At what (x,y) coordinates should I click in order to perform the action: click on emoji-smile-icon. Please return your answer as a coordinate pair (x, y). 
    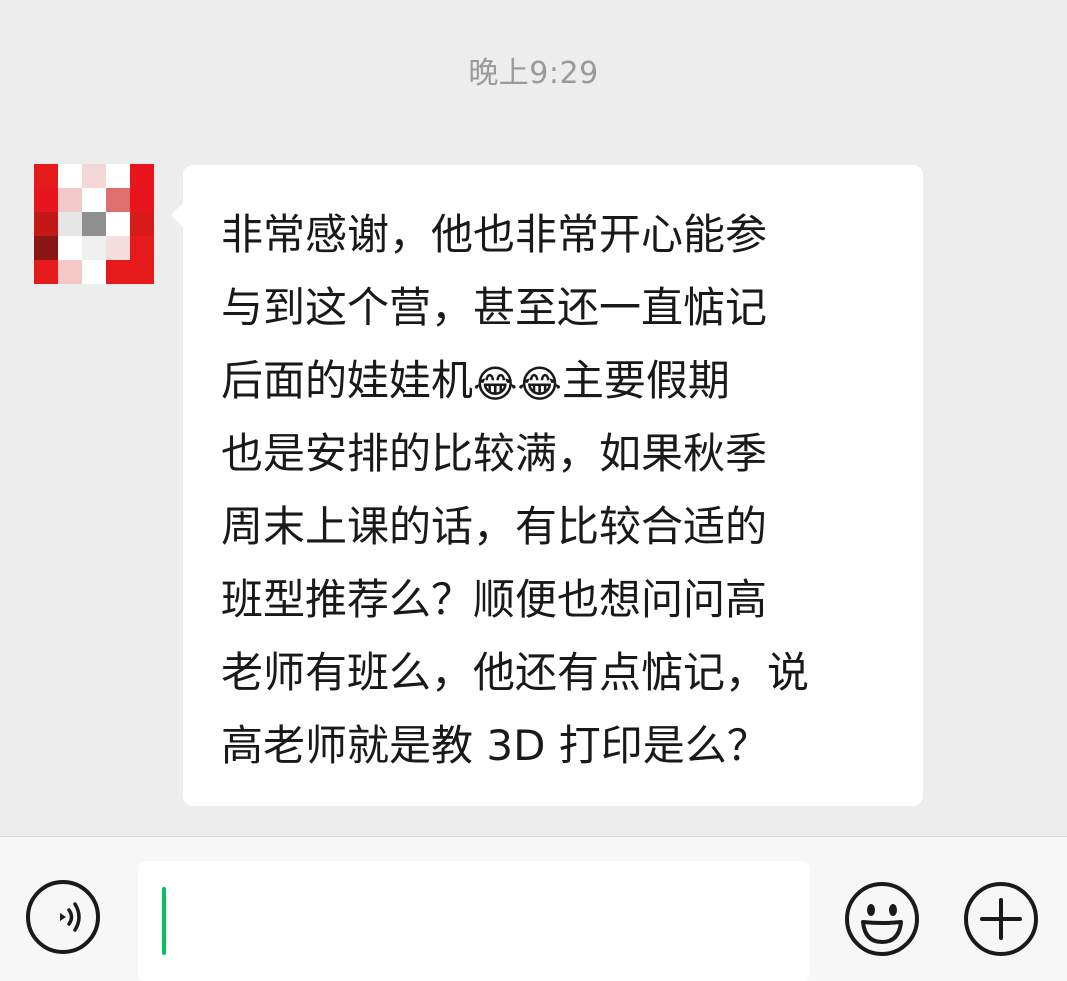
    Looking at the image, I should click on (882, 919).